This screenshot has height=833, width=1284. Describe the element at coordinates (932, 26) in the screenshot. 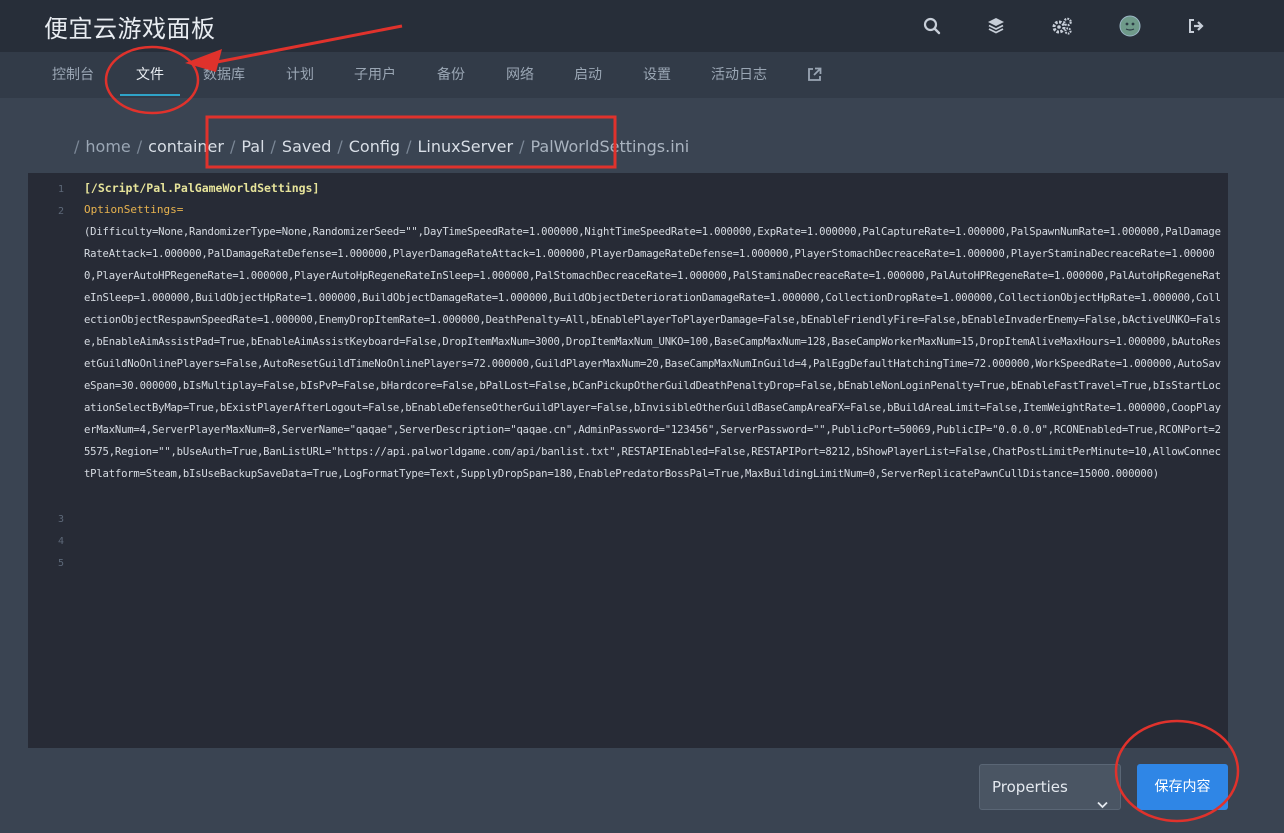

I see `search-icon` at that location.